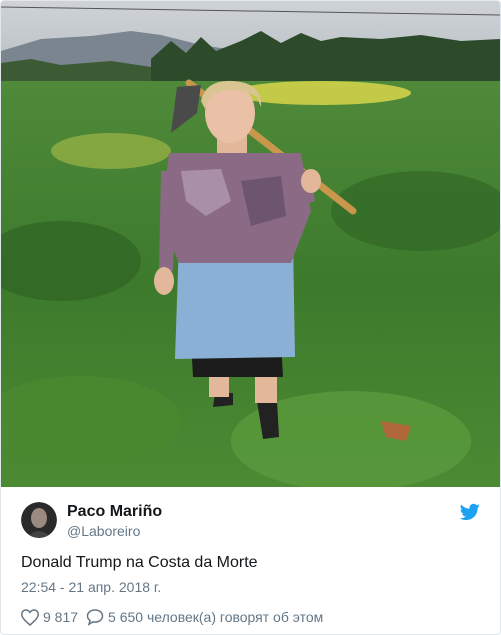  I want to click on tweet-actions: 9 817 5 650 человек(а) говорят об этом, so click(176, 617).